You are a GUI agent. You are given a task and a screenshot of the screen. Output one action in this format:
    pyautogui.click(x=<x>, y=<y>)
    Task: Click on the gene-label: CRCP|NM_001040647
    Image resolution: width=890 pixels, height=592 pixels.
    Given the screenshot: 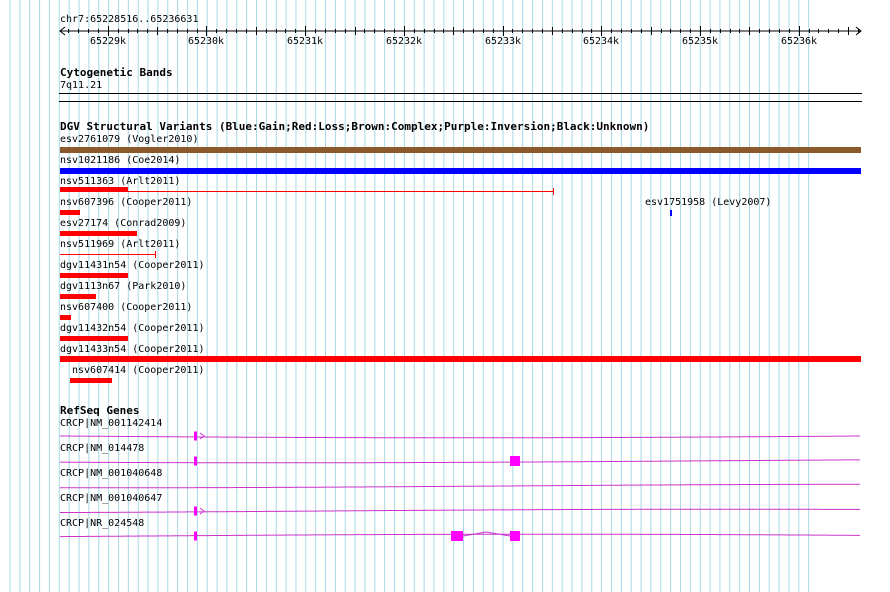 What is the action you would take?
    pyautogui.click(x=111, y=499)
    